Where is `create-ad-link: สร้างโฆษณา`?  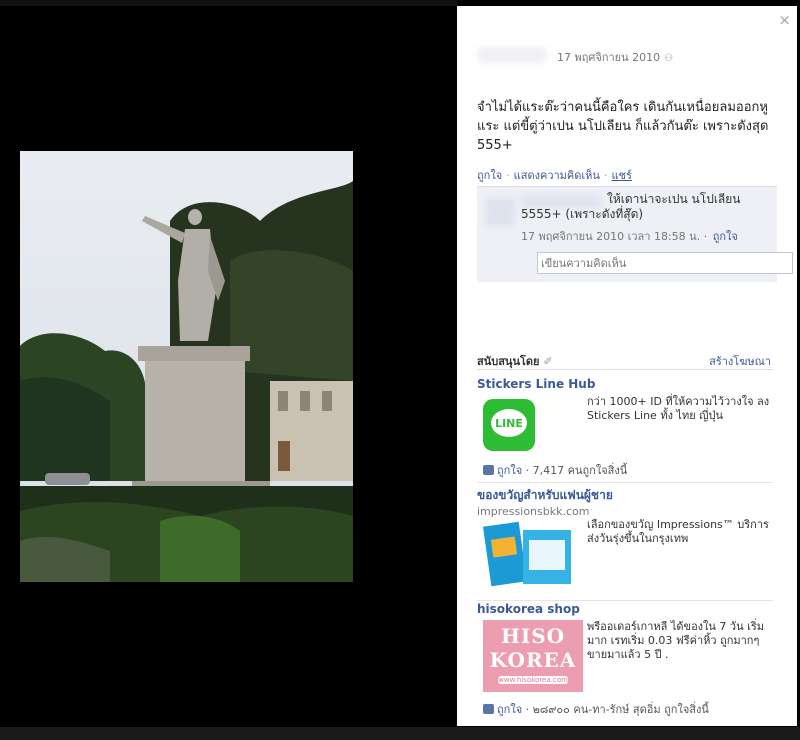 create-ad-link: สร้างโฆษณา is located at coordinates (740, 361).